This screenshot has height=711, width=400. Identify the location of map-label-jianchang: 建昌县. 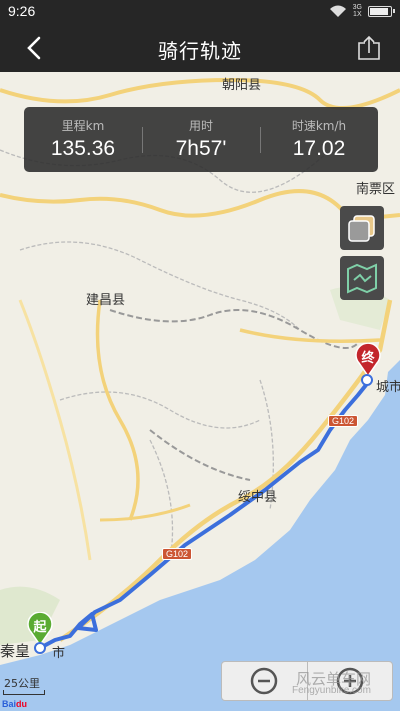
(106, 300).